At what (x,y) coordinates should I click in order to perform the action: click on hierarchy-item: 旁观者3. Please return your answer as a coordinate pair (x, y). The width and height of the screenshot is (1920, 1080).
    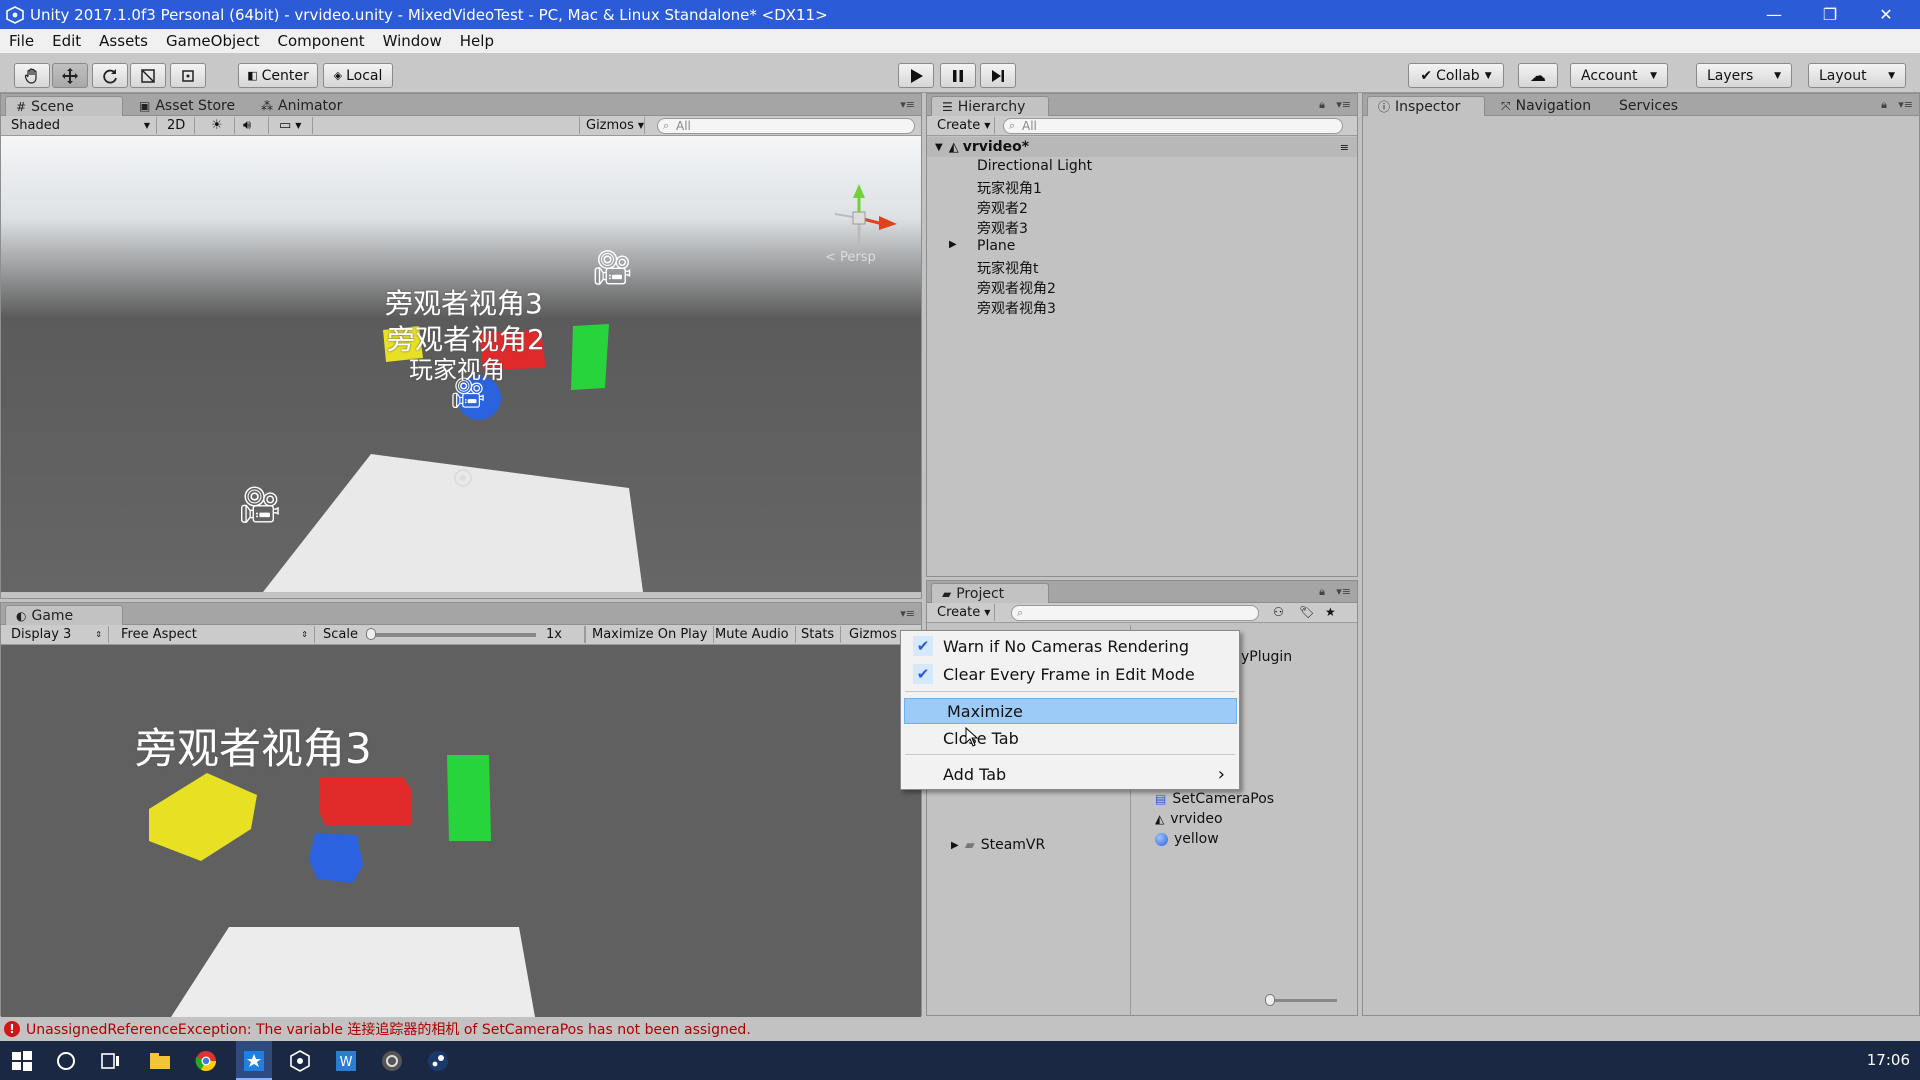
    Looking at the image, I should click on (1002, 228).